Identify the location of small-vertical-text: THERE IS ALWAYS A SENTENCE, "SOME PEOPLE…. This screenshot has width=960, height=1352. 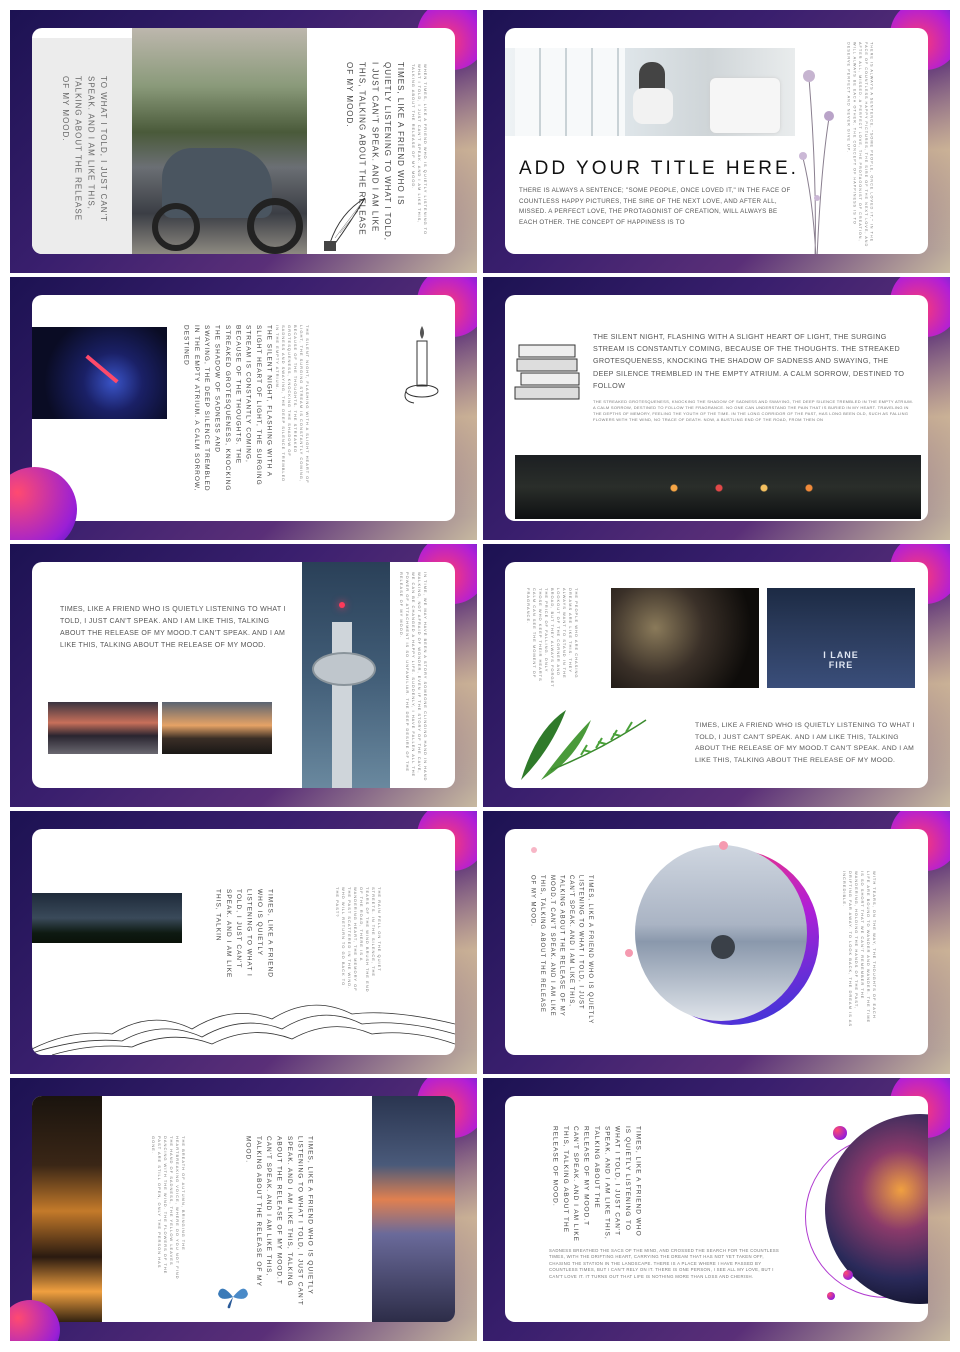
(860, 145).